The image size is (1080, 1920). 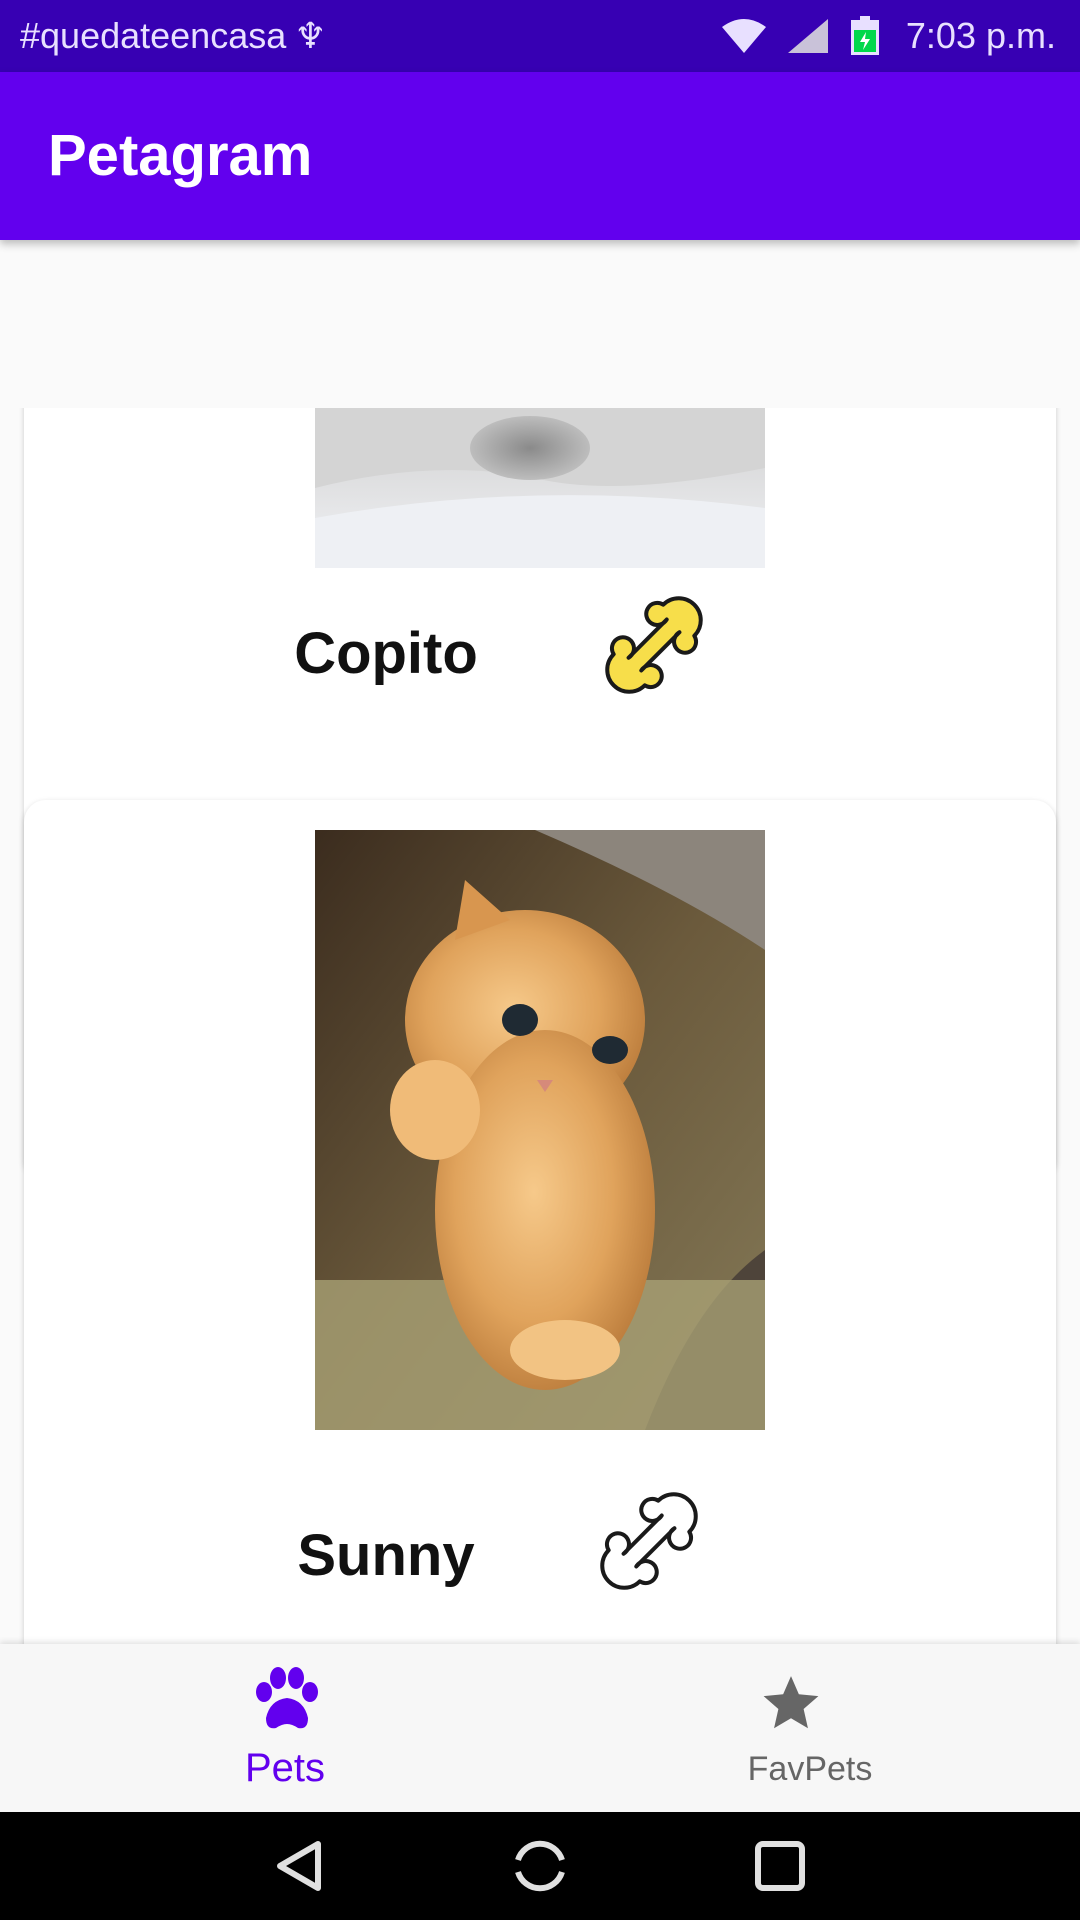 What do you see at coordinates (153, 35) in the screenshot?
I see `status-hashtag: #quedateencasa` at bounding box center [153, 35].